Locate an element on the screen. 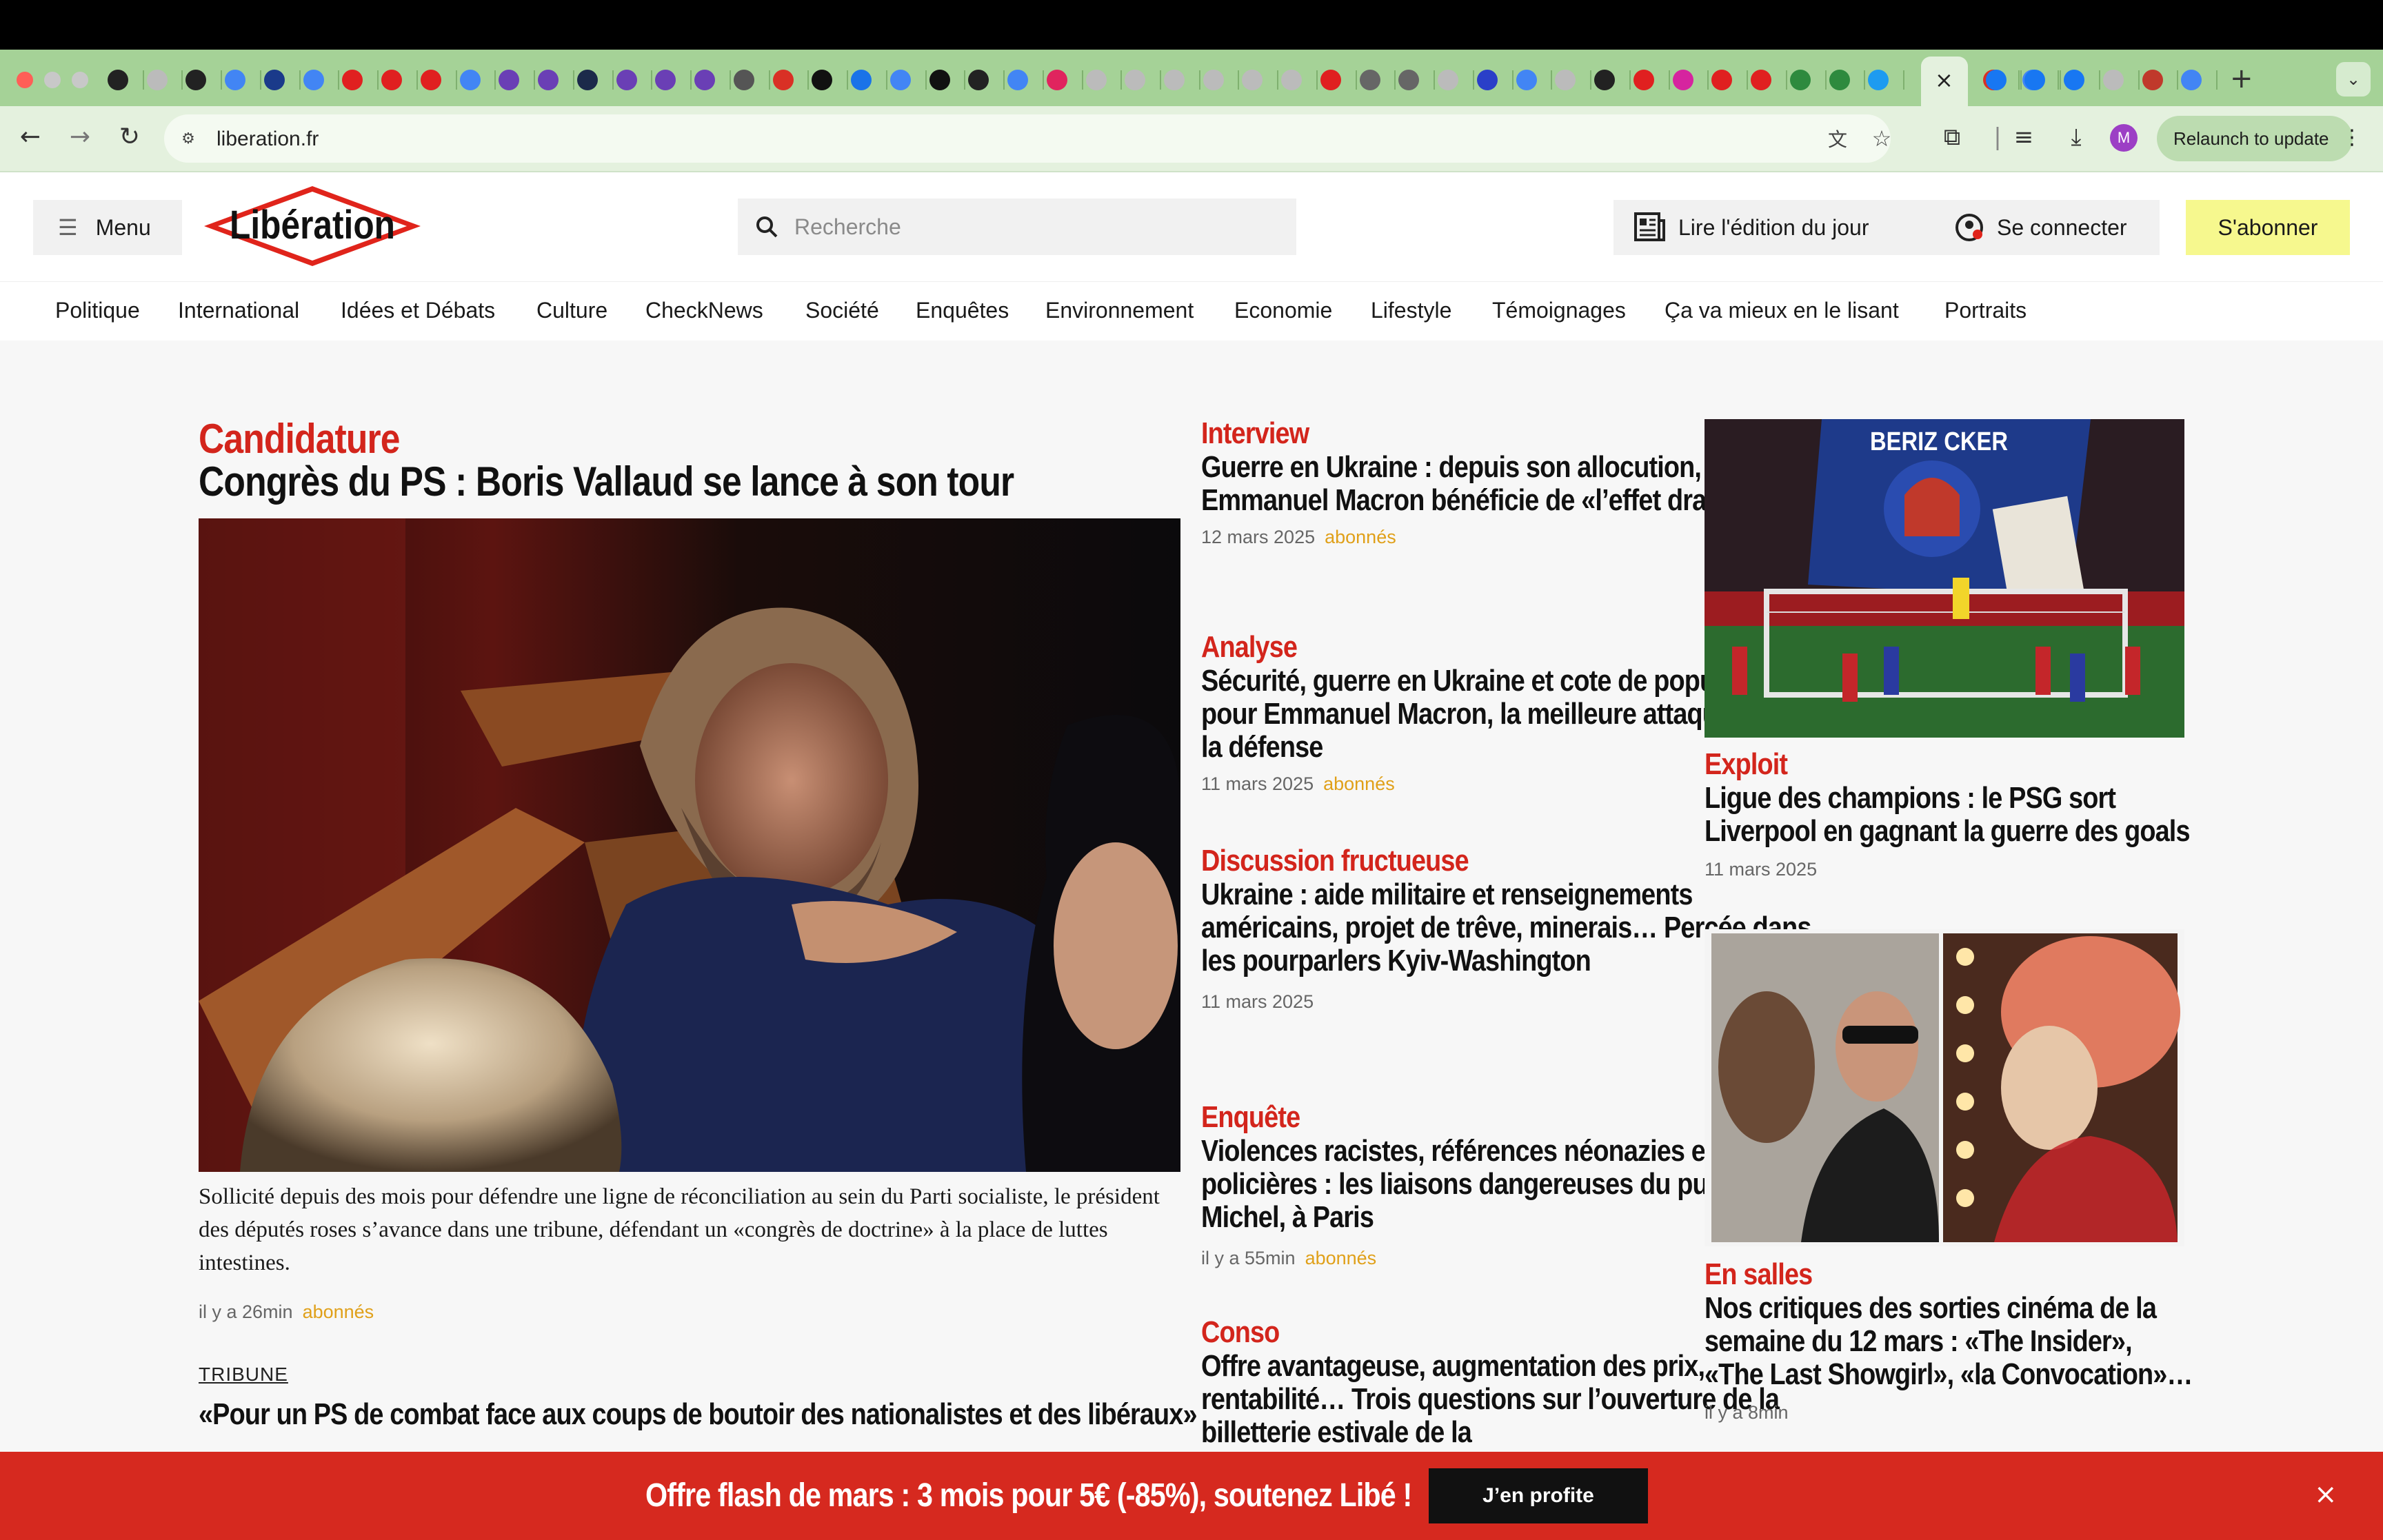 This screenshot has height=1540, width=2383. nav-category: Témoignages is located at coordinates (1559, 310).